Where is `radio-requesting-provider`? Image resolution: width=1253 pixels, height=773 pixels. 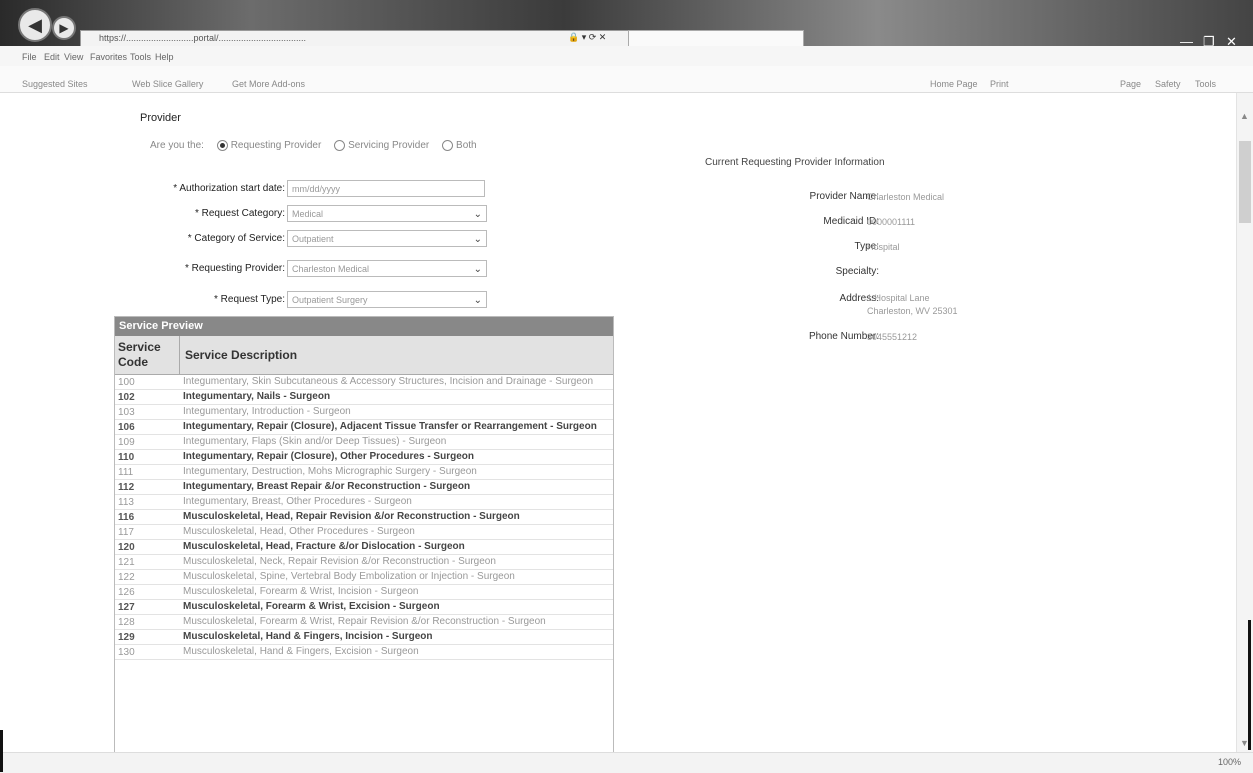 radio-requesting-provider is located at coordinates (222, 145).